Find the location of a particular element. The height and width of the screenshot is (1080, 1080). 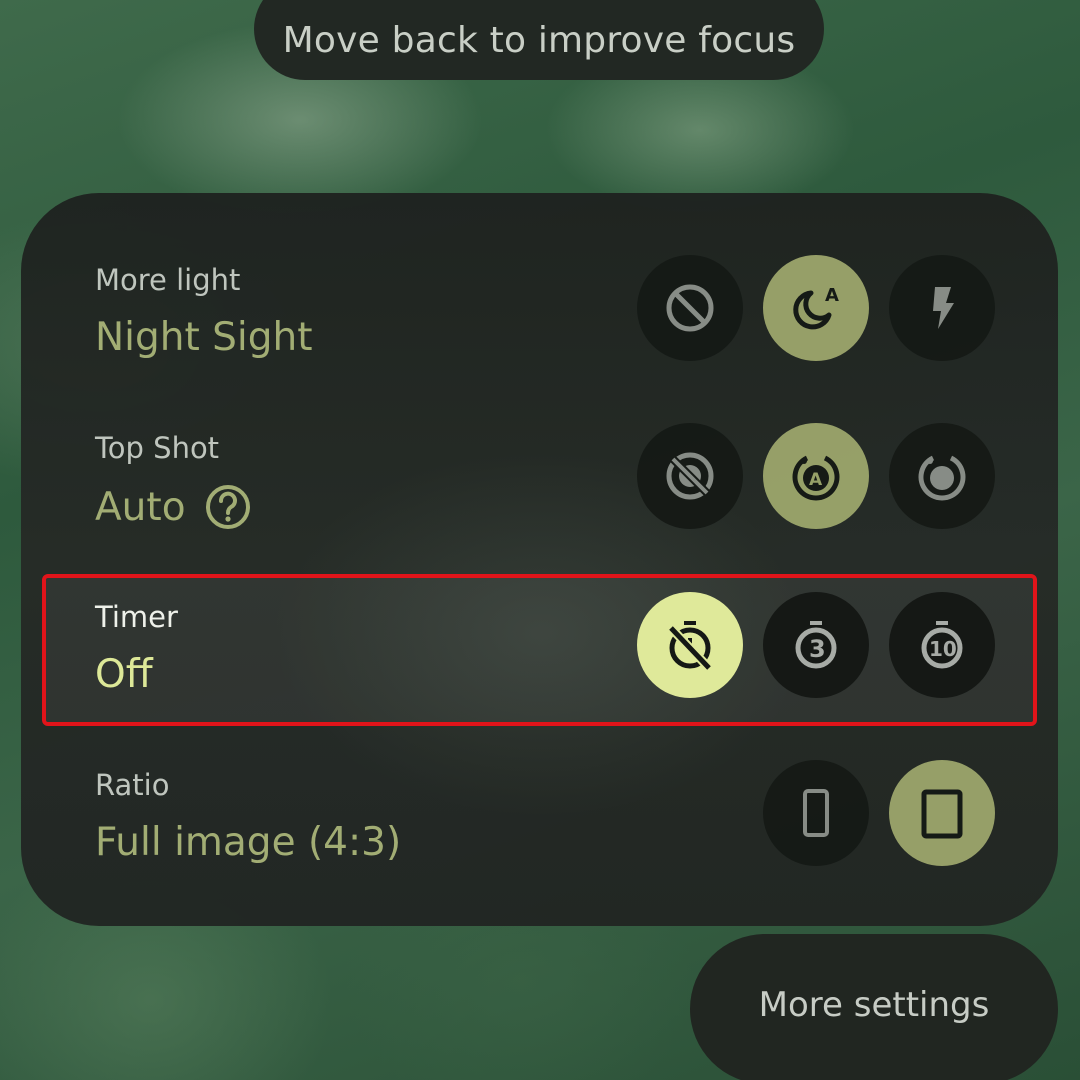

top-shot-on-icon is located at coordinates (942, 478).